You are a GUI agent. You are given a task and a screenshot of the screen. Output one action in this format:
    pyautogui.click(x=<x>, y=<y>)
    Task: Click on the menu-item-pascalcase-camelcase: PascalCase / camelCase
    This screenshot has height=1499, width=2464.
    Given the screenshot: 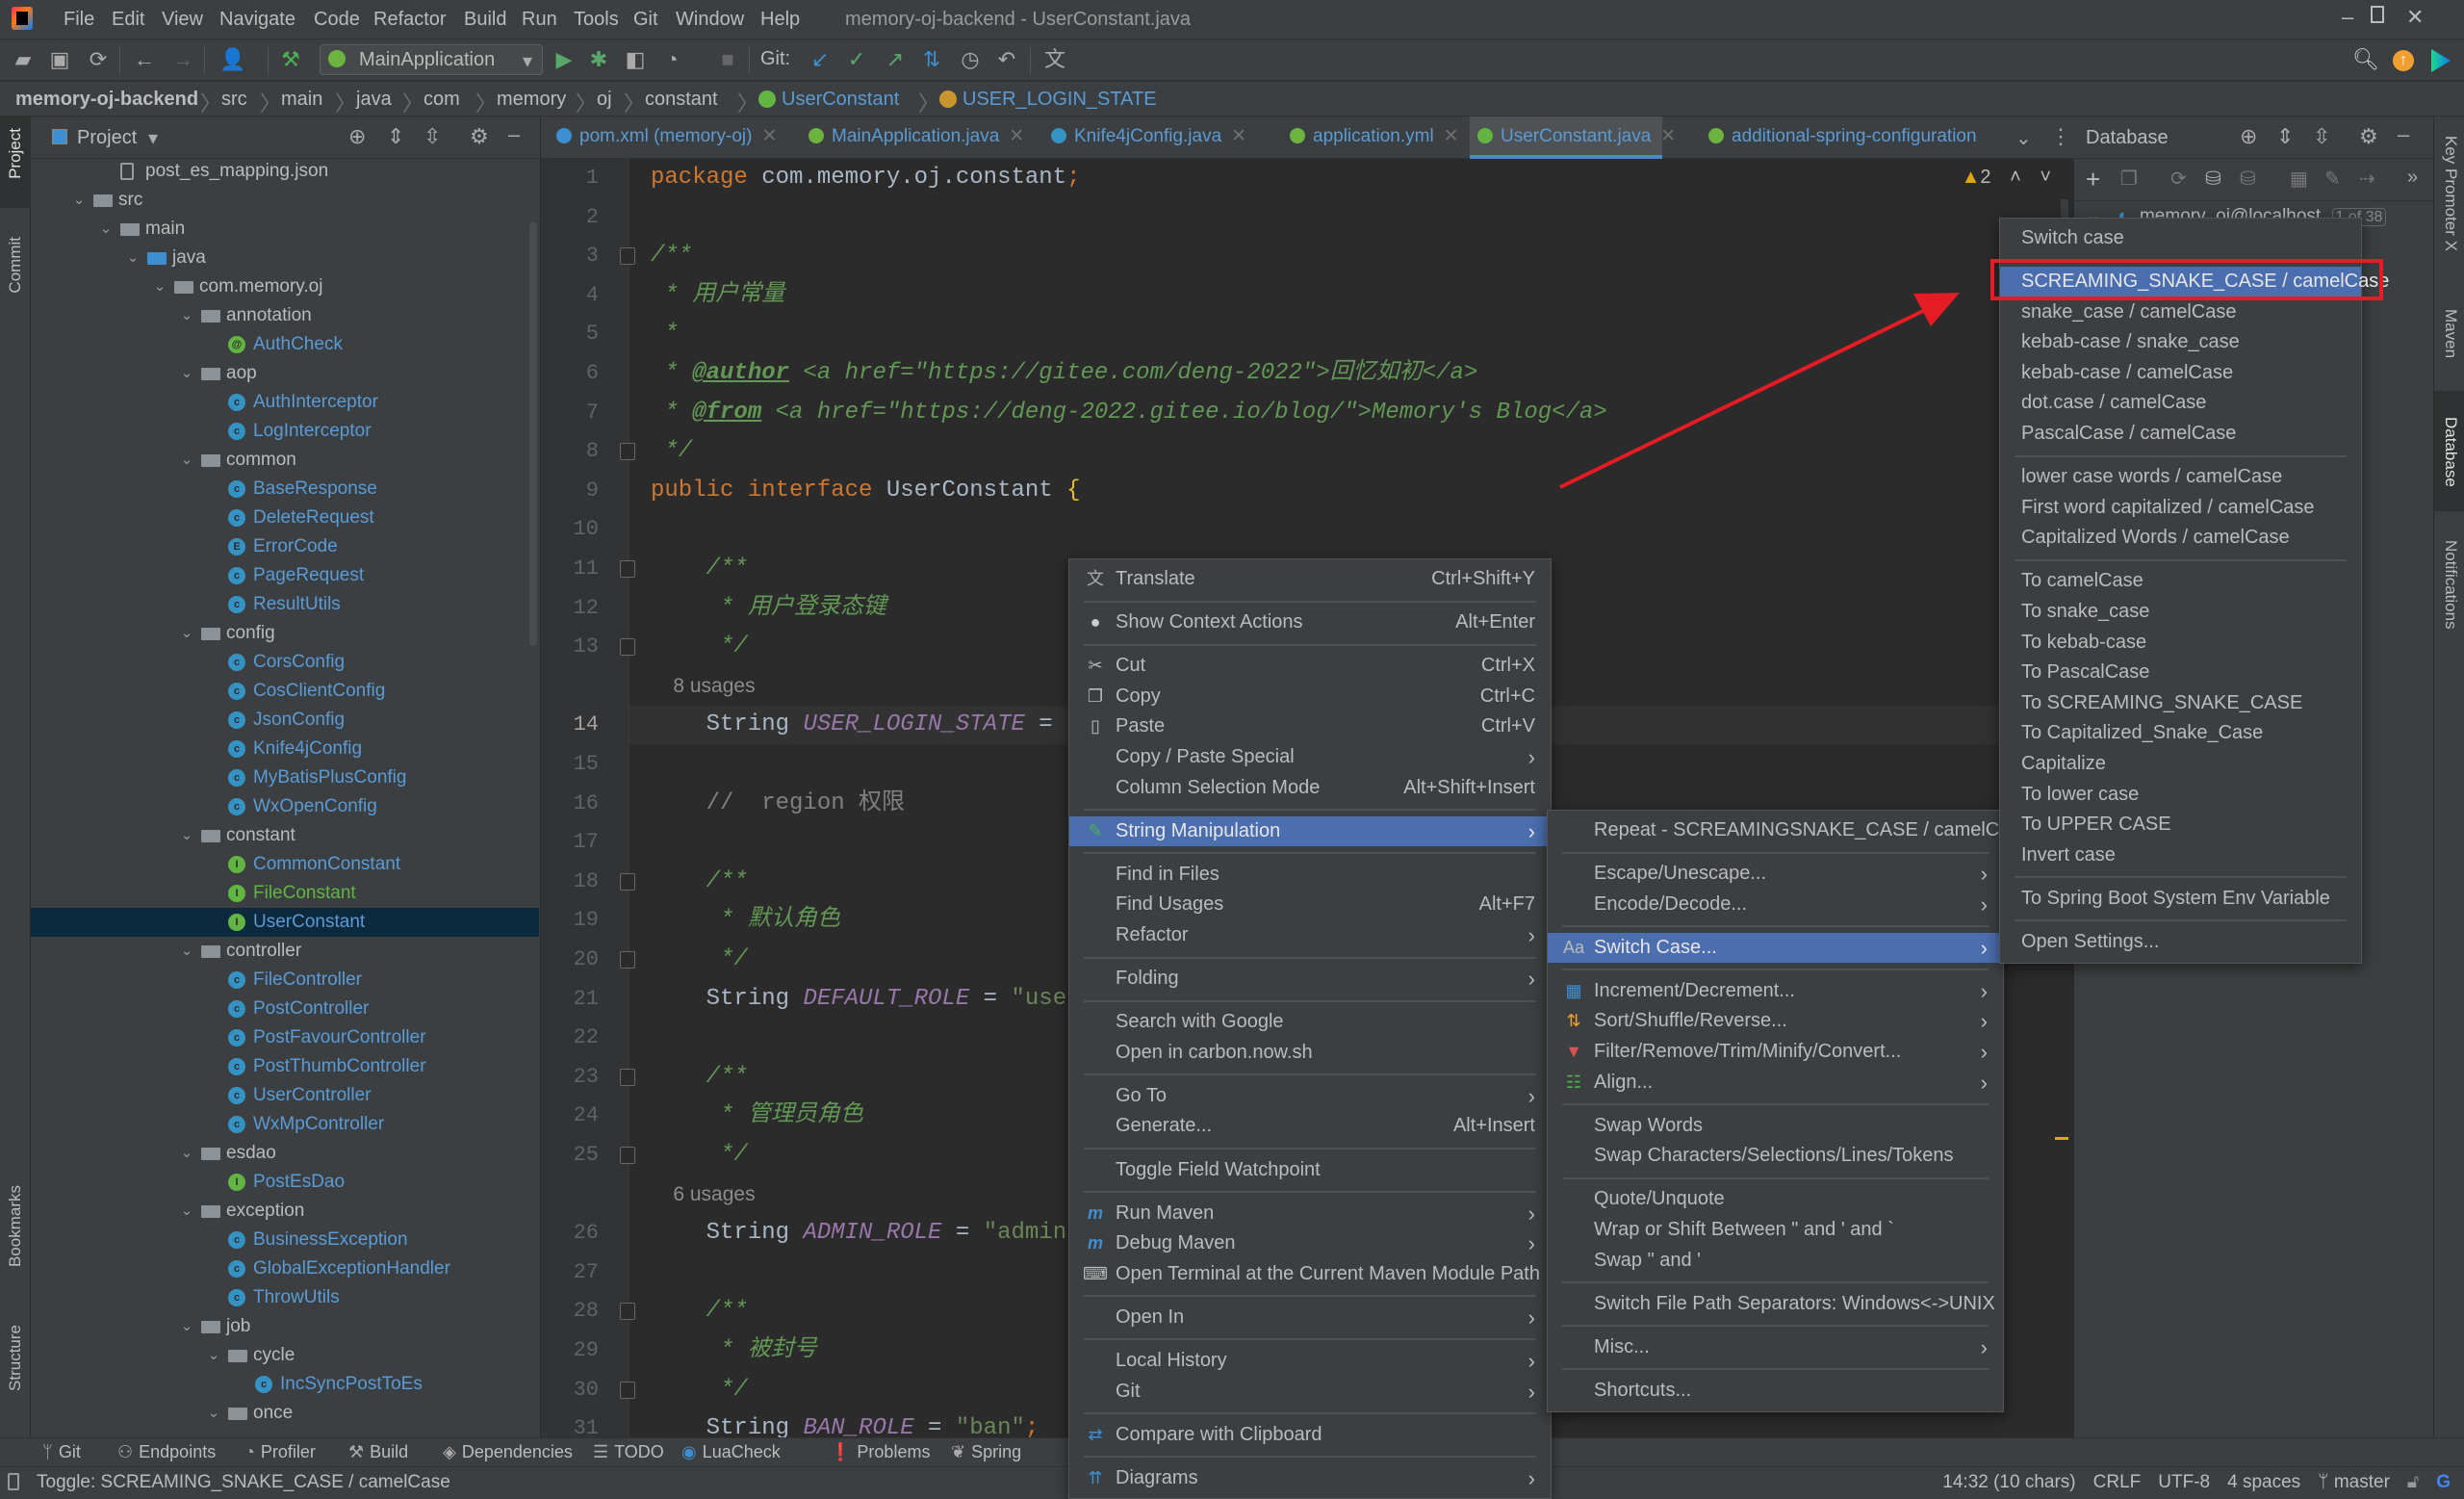 What is the action you would take?
    pyautogui.click(x=2180, y=434)
    